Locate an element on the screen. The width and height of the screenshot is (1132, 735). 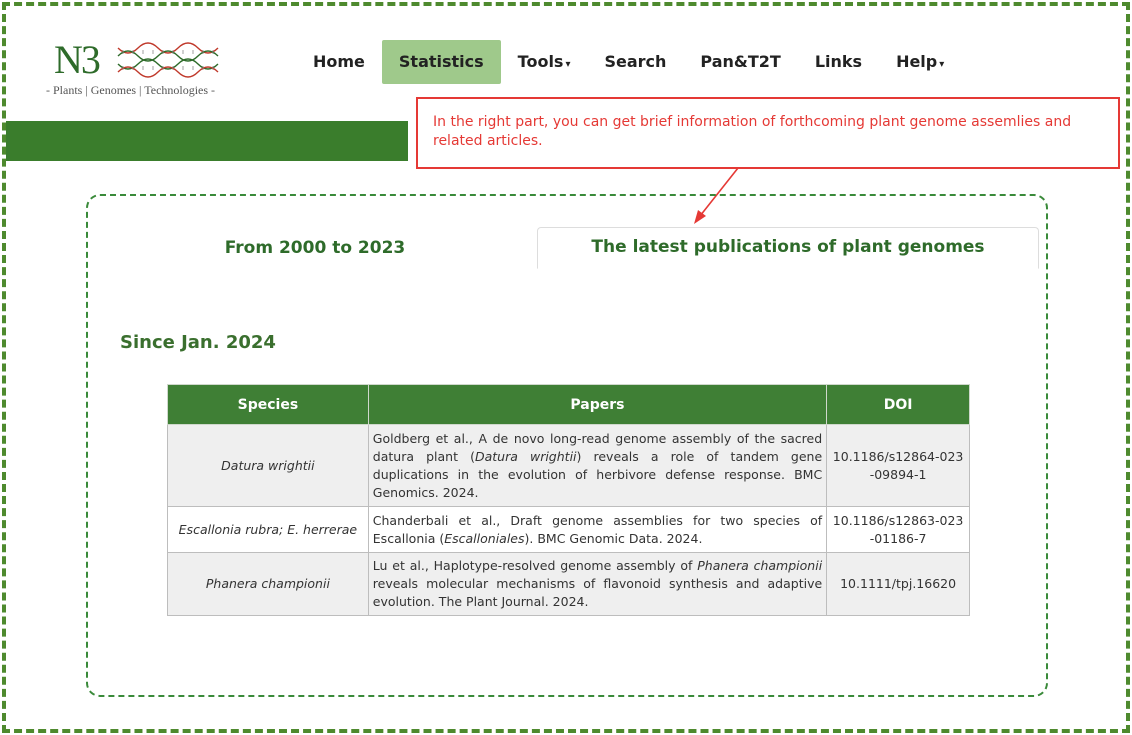
doi-cell: 10.1111/tpj.16620 is located at coordinates (898, 584).